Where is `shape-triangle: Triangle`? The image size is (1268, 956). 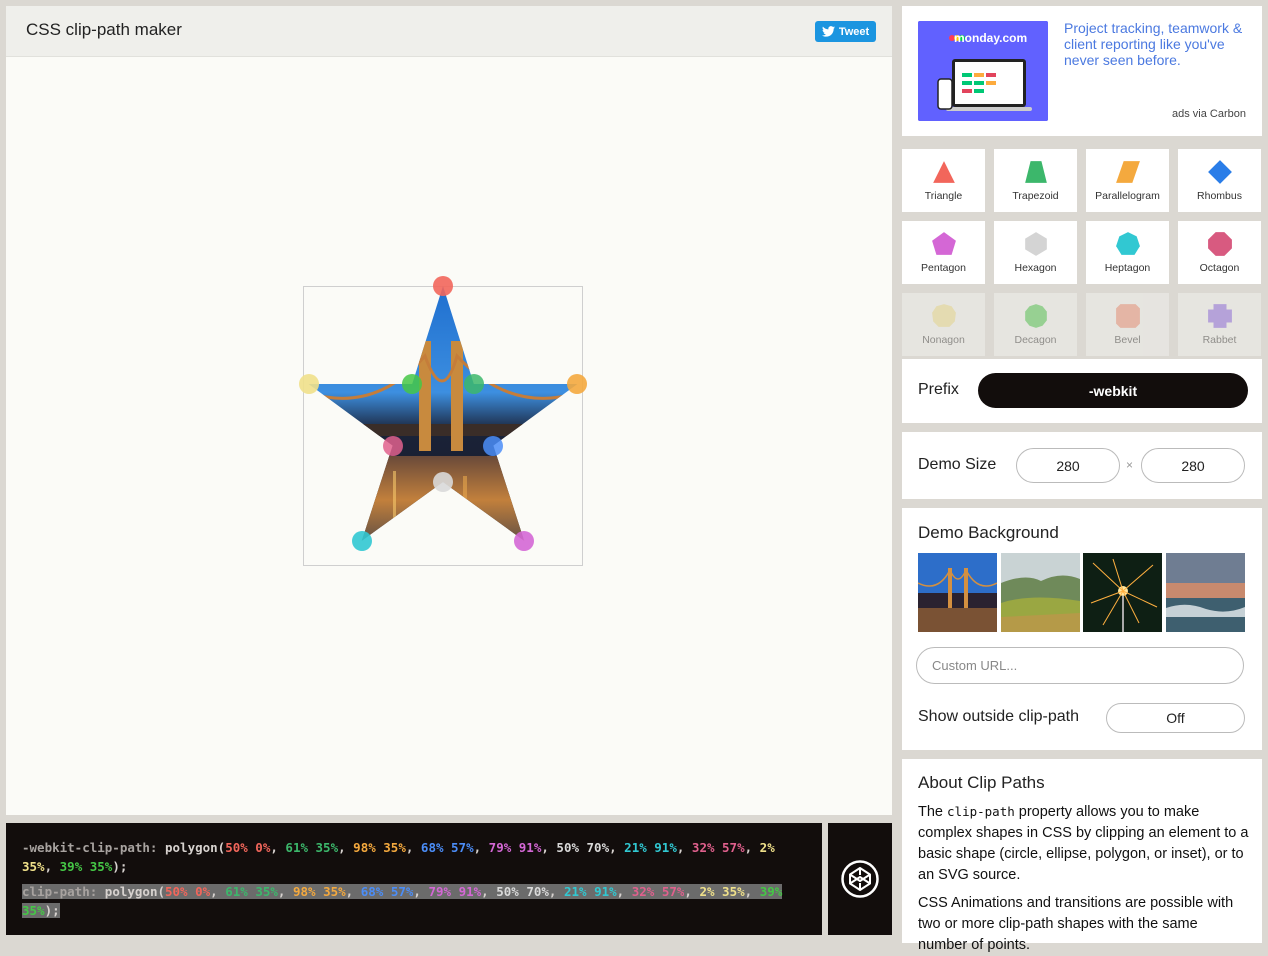
shape-triangle: Triangle is located at coordinates (943, 180).